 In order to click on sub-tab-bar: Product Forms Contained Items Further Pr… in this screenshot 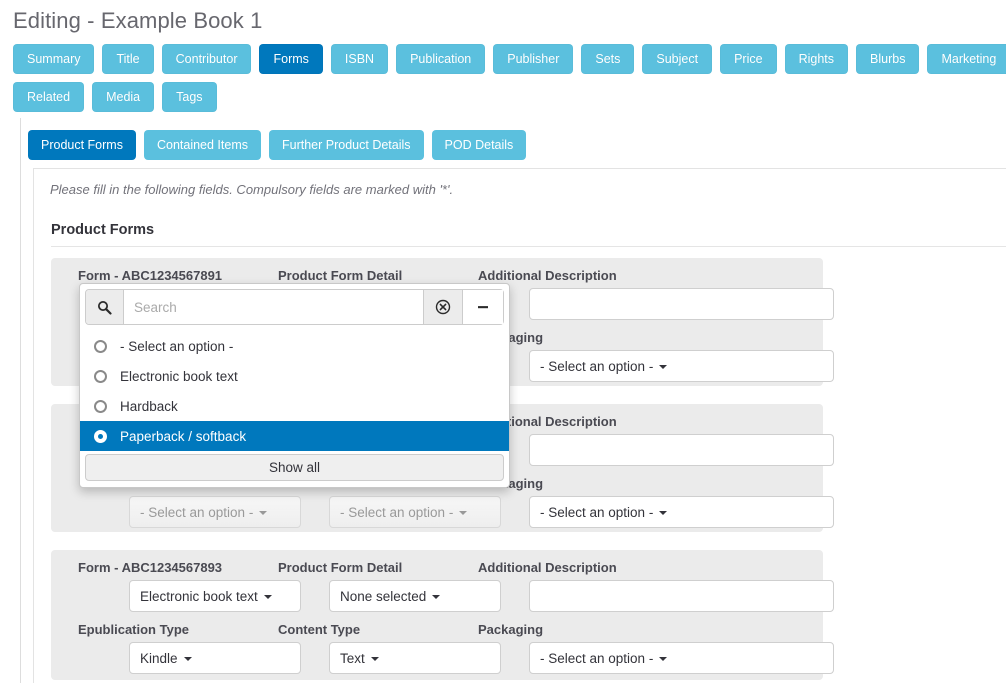, I will do `click(277, 145)`.